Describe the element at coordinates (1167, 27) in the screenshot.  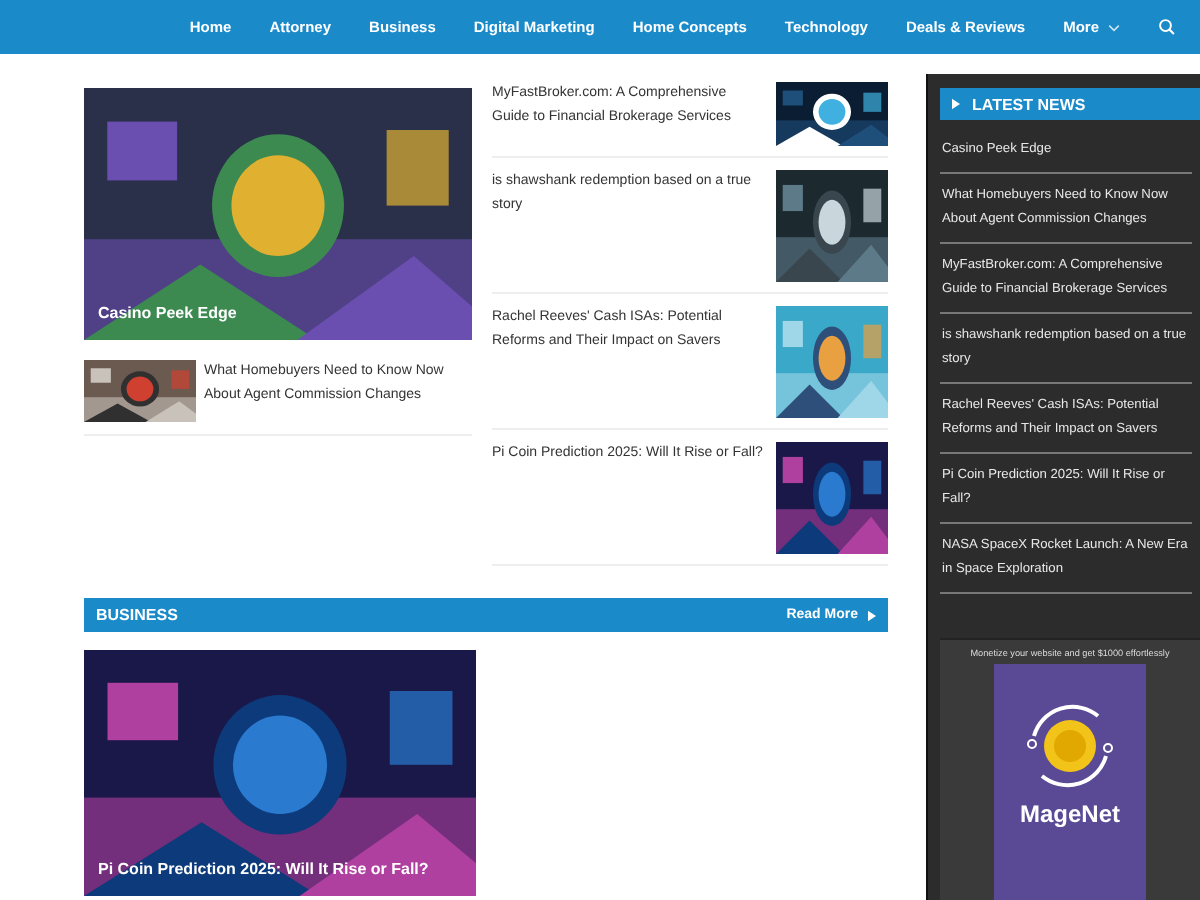
I see `search-icon` at that location.